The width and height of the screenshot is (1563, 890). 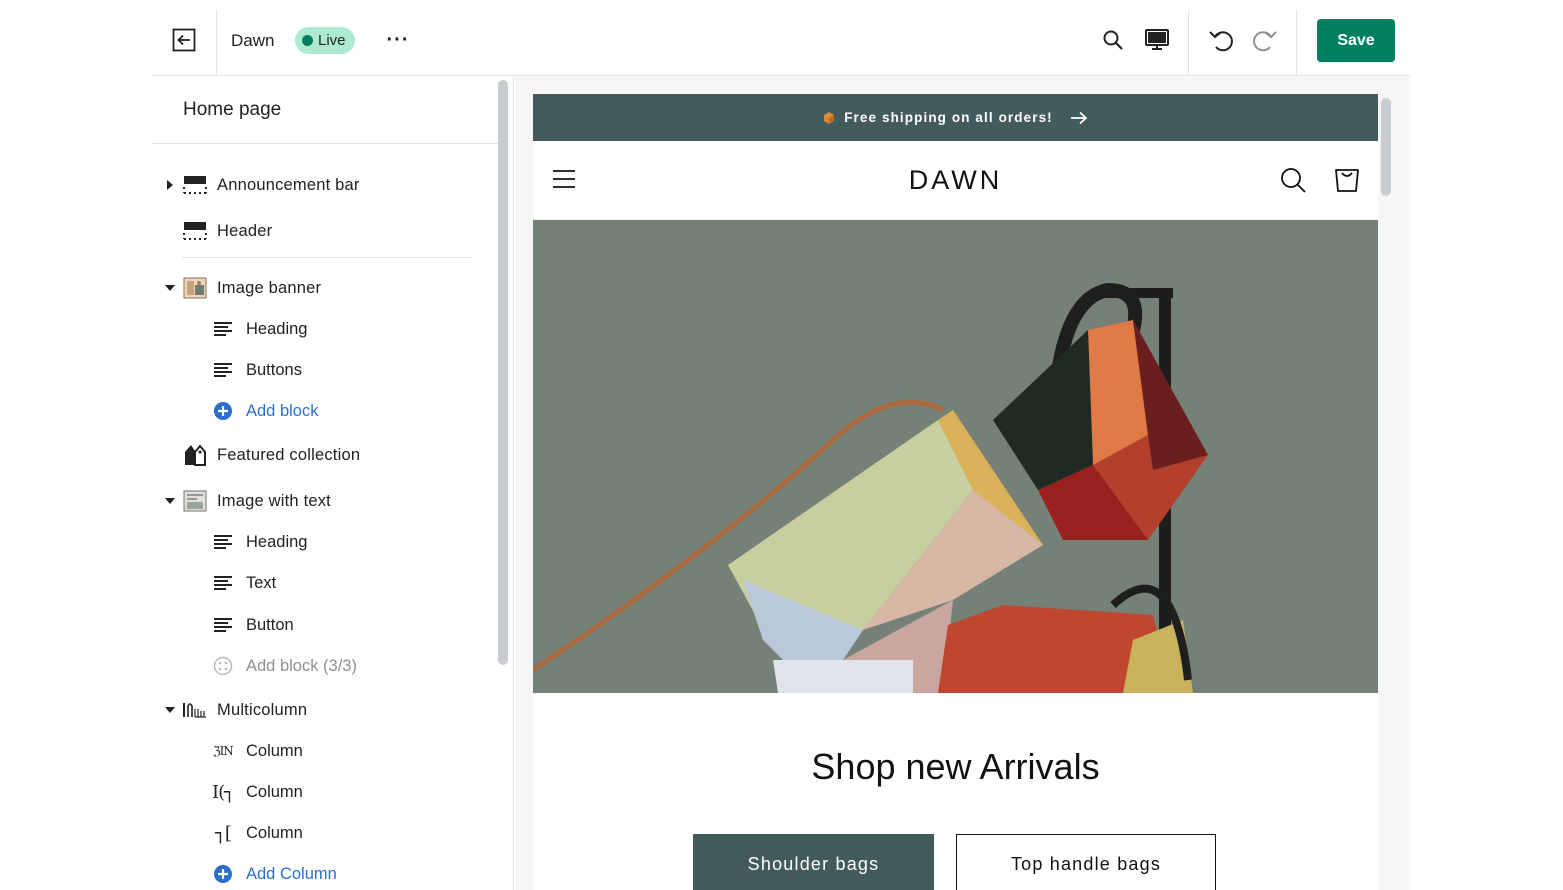 I want to click on add-block-disabled: Add block (3/3), so click(x=322, y=666).